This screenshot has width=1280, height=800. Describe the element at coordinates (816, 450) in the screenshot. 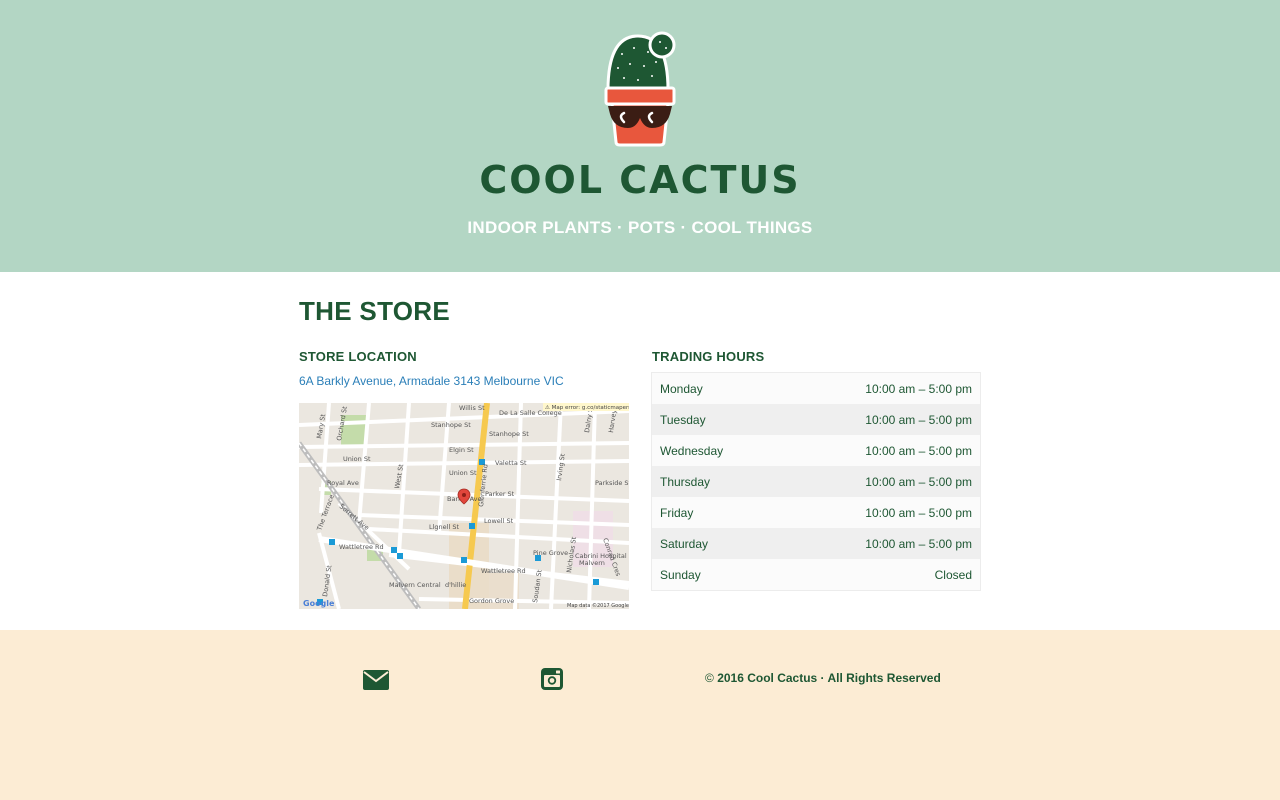

I see `hours-row-wednesday: Wednesday 10:00 am – 5:00 pm` at that location.